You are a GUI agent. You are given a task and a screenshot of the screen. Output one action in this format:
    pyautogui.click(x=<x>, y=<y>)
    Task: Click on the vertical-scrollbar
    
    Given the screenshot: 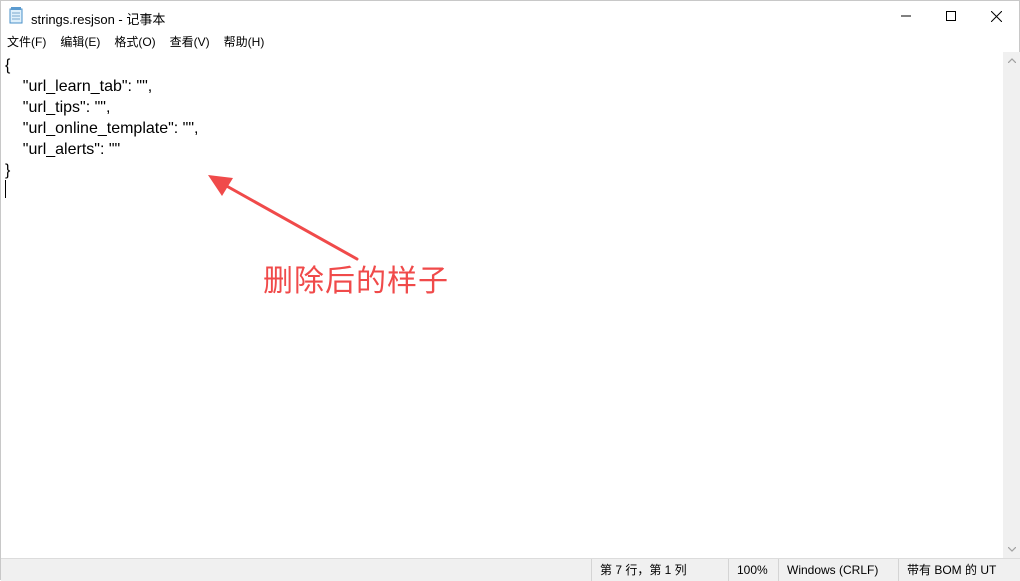 What is the action you would take?
    pyautogui.click(x=1011, y=305)
    